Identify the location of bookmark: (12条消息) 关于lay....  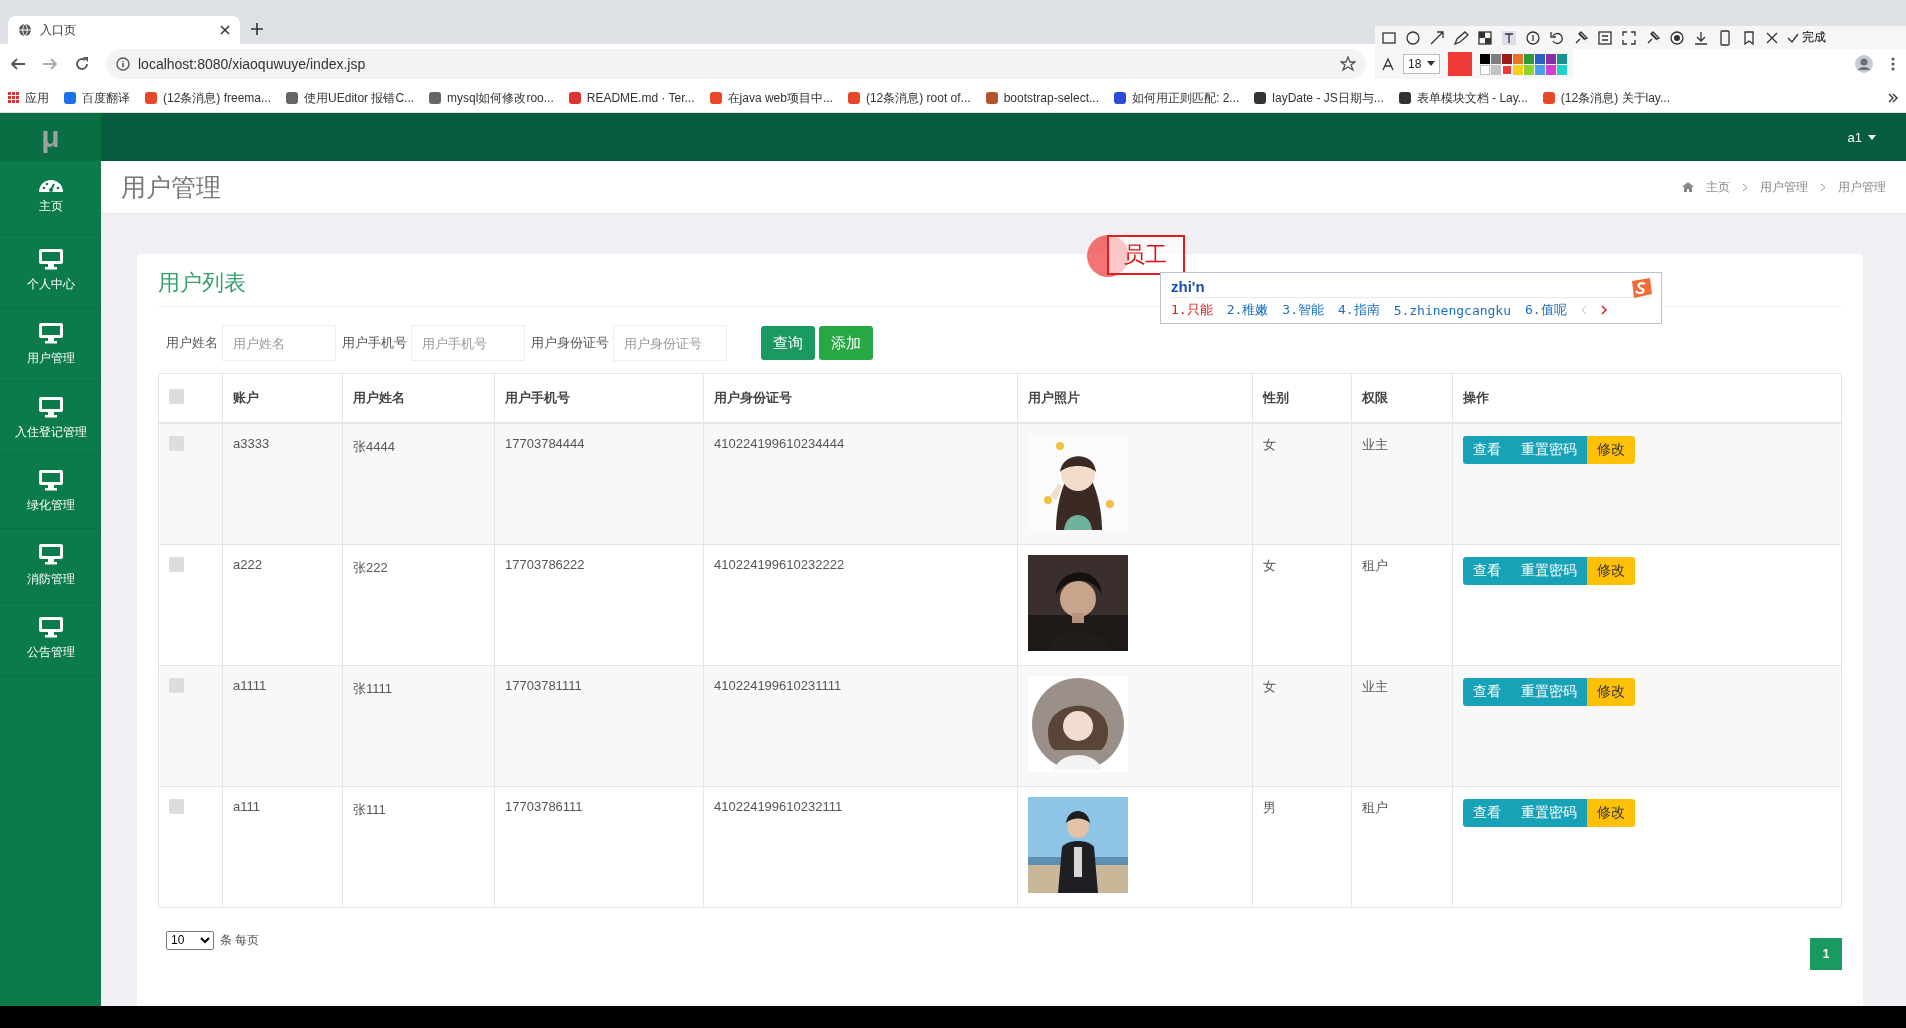
(1605, 98).